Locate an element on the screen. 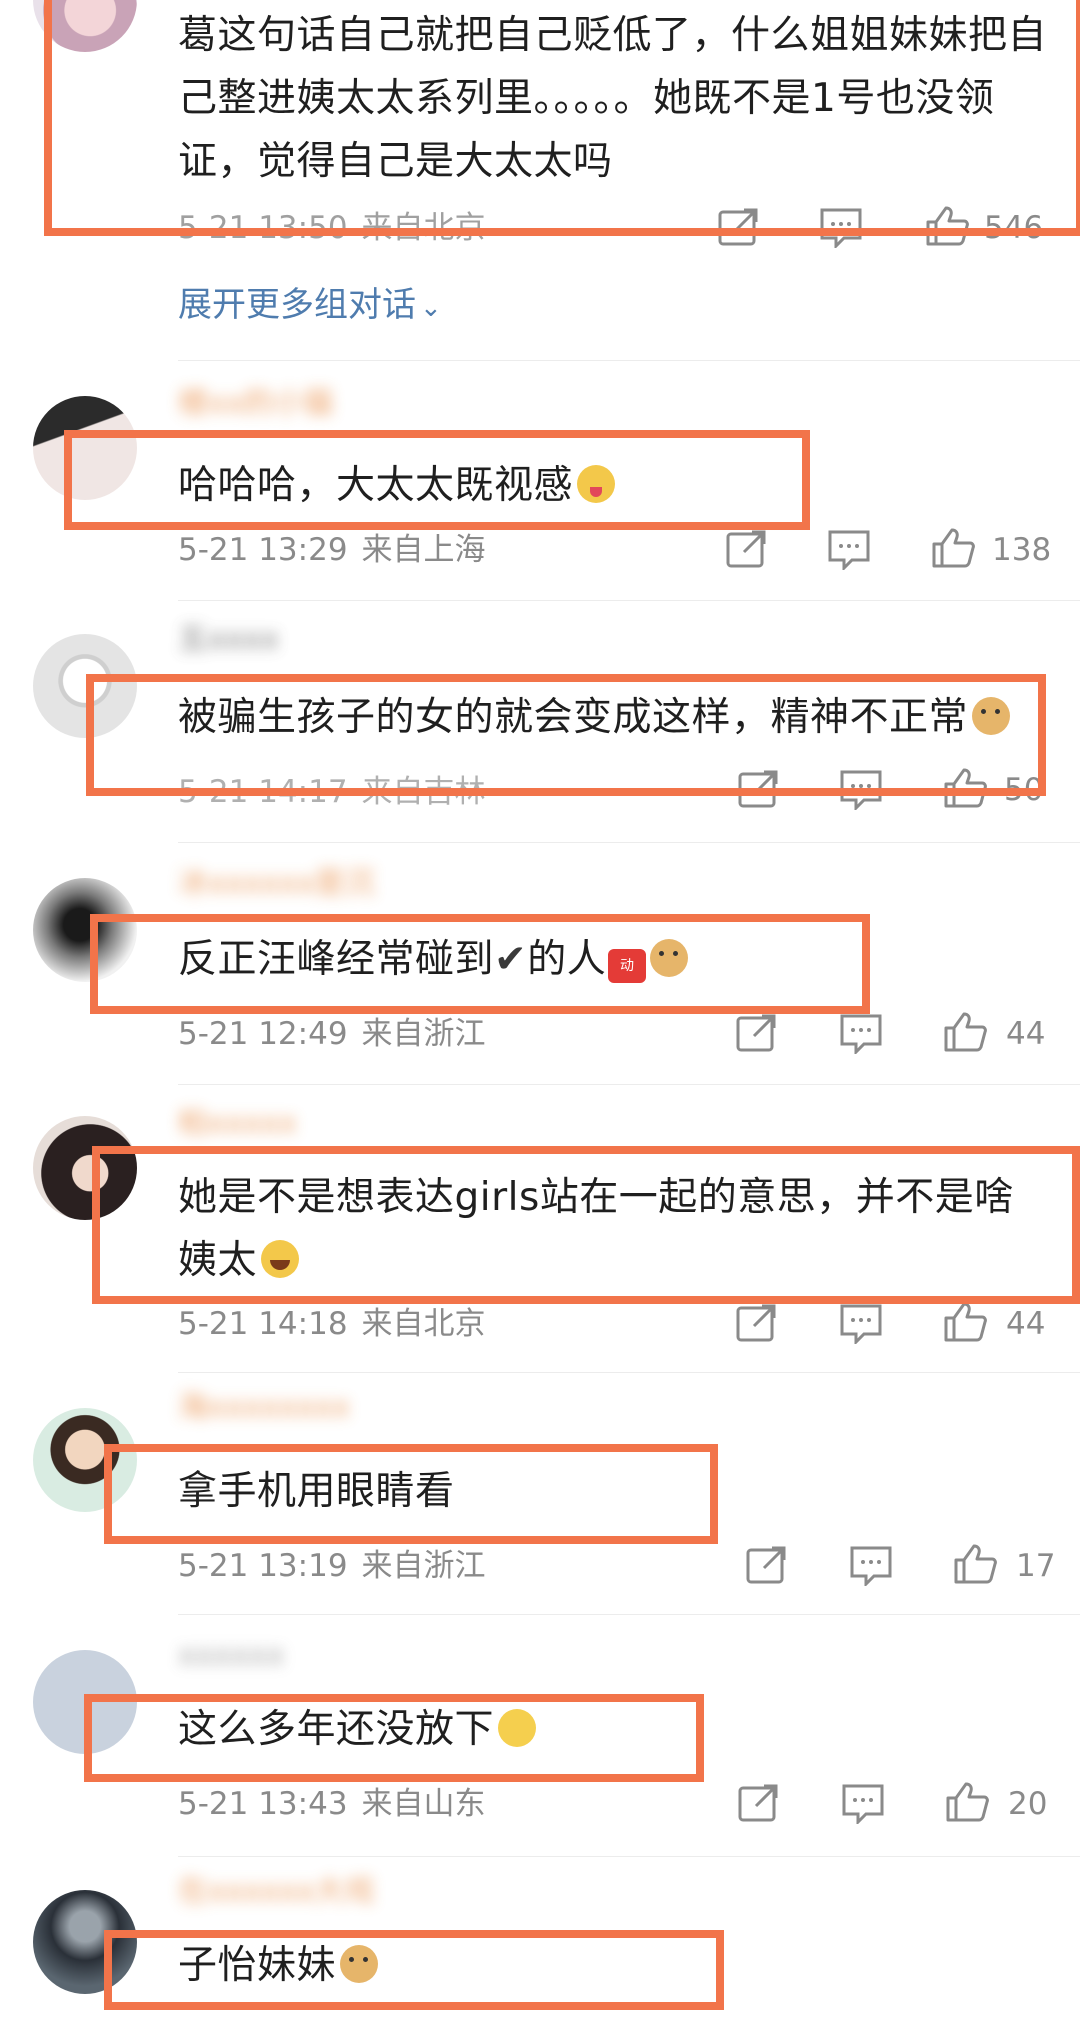 The height and width of the screenshot is (2018, 1080). comment-username: 在xxxxxx大戏 is located at coordinates (276, 1892).